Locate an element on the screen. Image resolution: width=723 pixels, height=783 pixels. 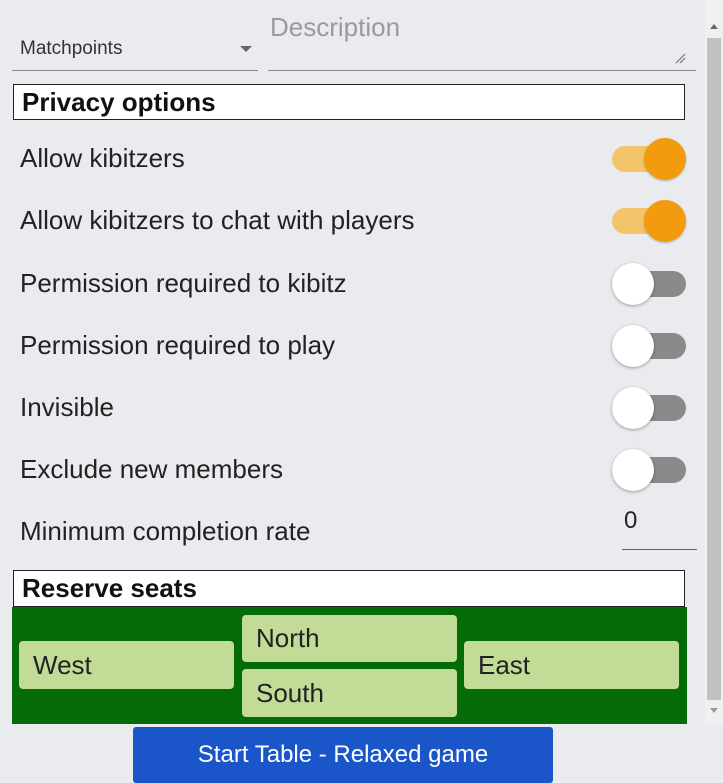
option-label: Allow kibitzers to chat with players is located at coordinates (217, 220).